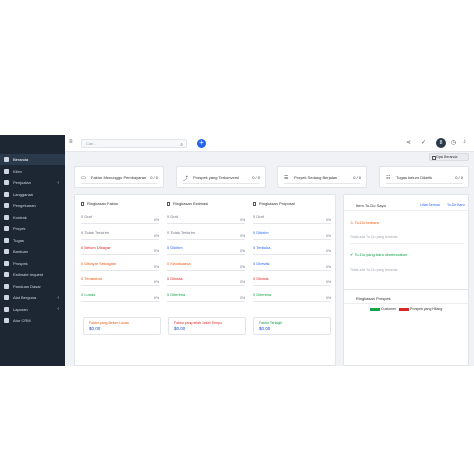 The width and height of the screenshot is (474, 474). What do you see at coordinates (292, 326) in the screenshot?
I see `total-card-faktur-tertagih: Faktur Tertagih $0.00` at bounding box center [292, 326].